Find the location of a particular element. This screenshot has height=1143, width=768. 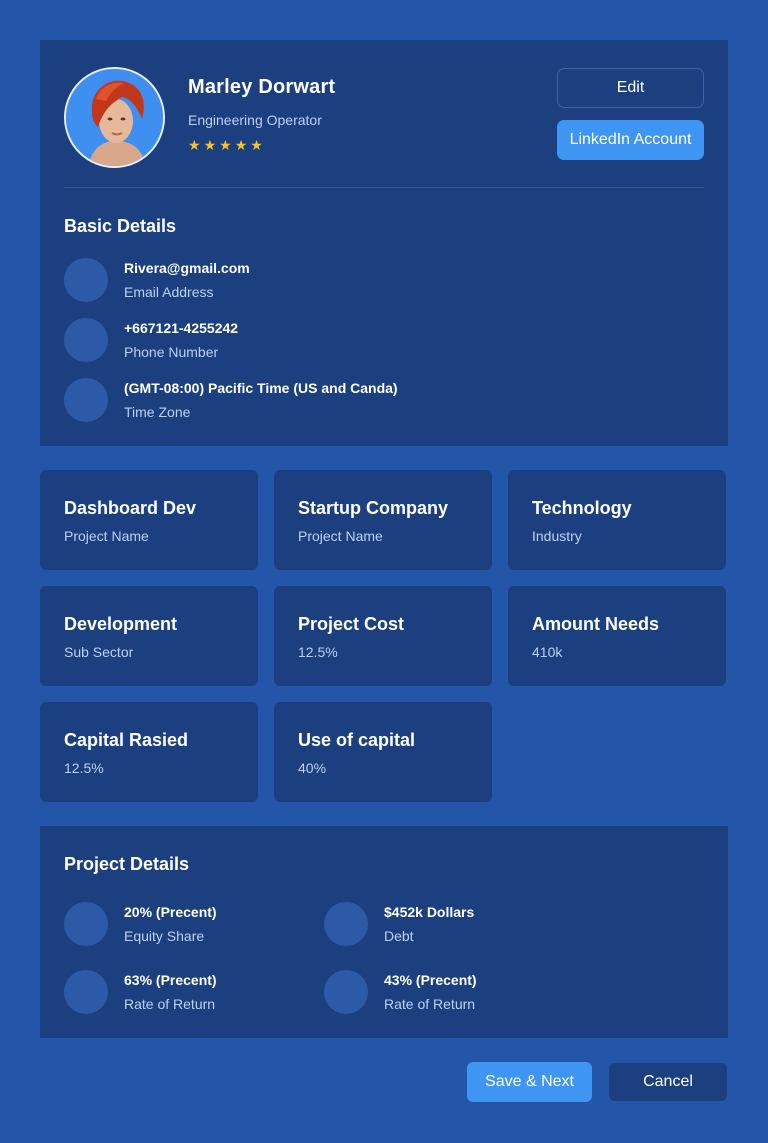

email-icon is located at coordinates (86, 280).